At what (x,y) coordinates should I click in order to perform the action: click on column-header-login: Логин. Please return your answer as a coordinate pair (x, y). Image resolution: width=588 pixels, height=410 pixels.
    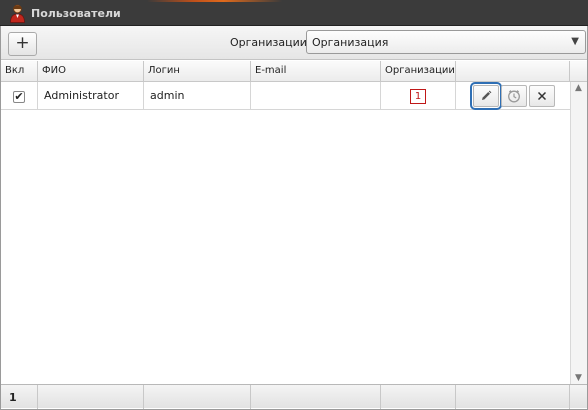
    Looking at the image, I should click on (197, 71).